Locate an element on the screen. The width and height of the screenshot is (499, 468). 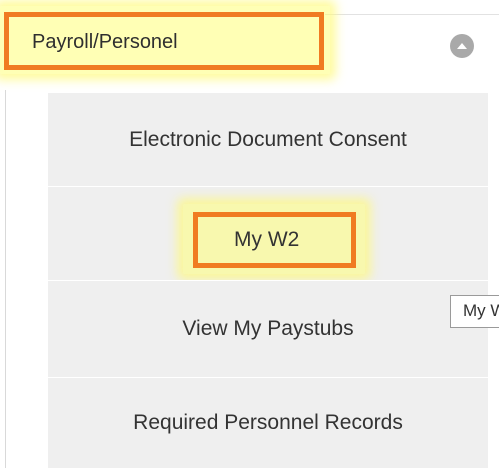
section-title-highlight-box is located at coordinates (164, 41).